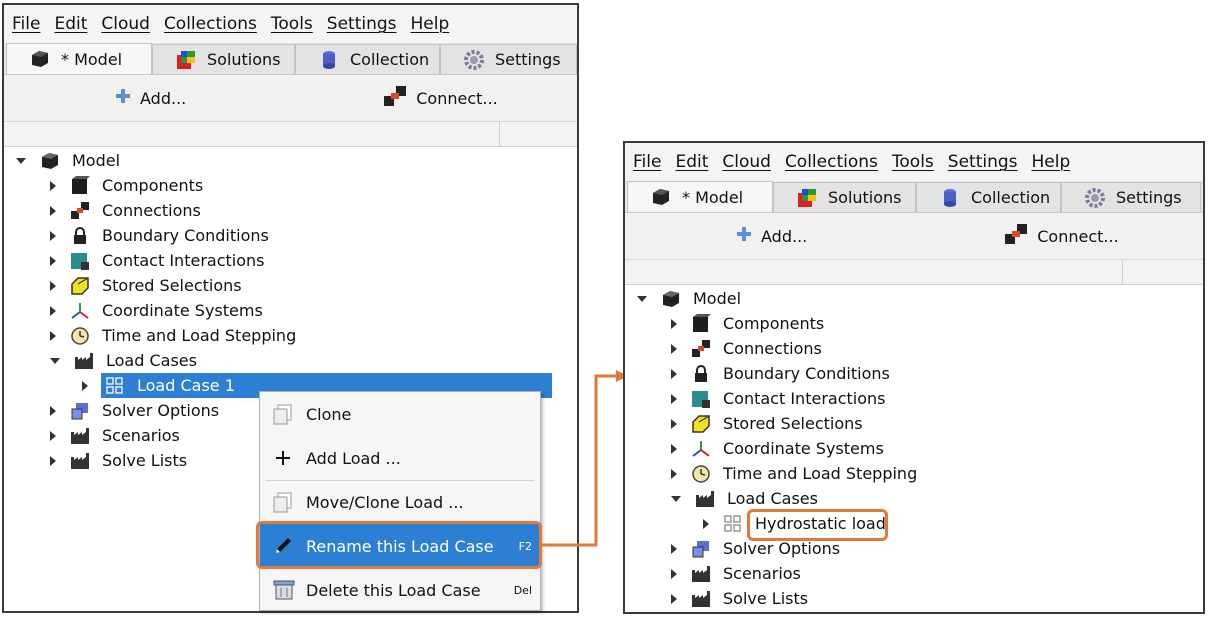 The image size is (1221, 630). Describe the element at coordinates (123, 98) in the screenshot. I see `plus-icon` at that location.